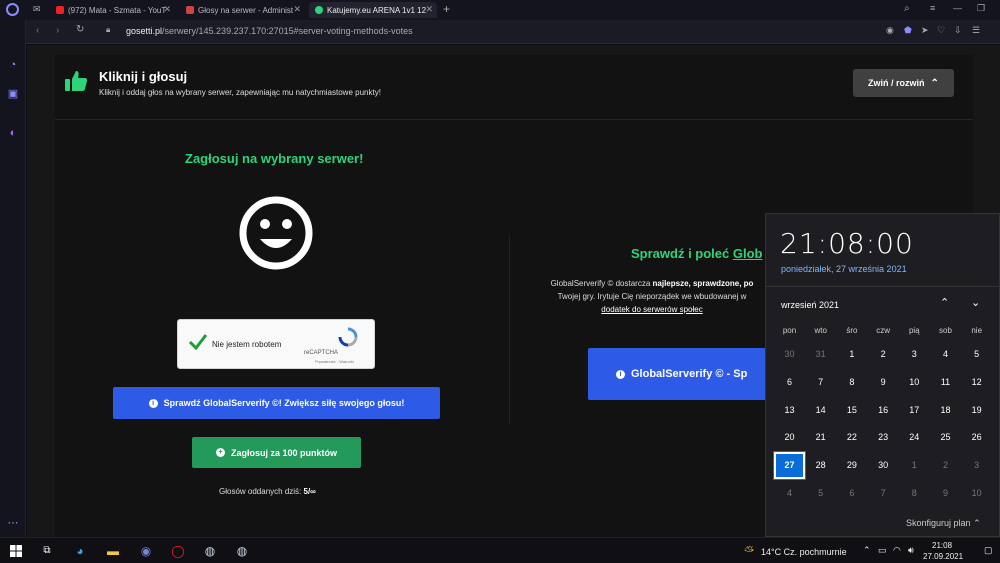 This screenshot has width=1000, height=563. I want to click on calendar-day: 14, so click(820, 410).